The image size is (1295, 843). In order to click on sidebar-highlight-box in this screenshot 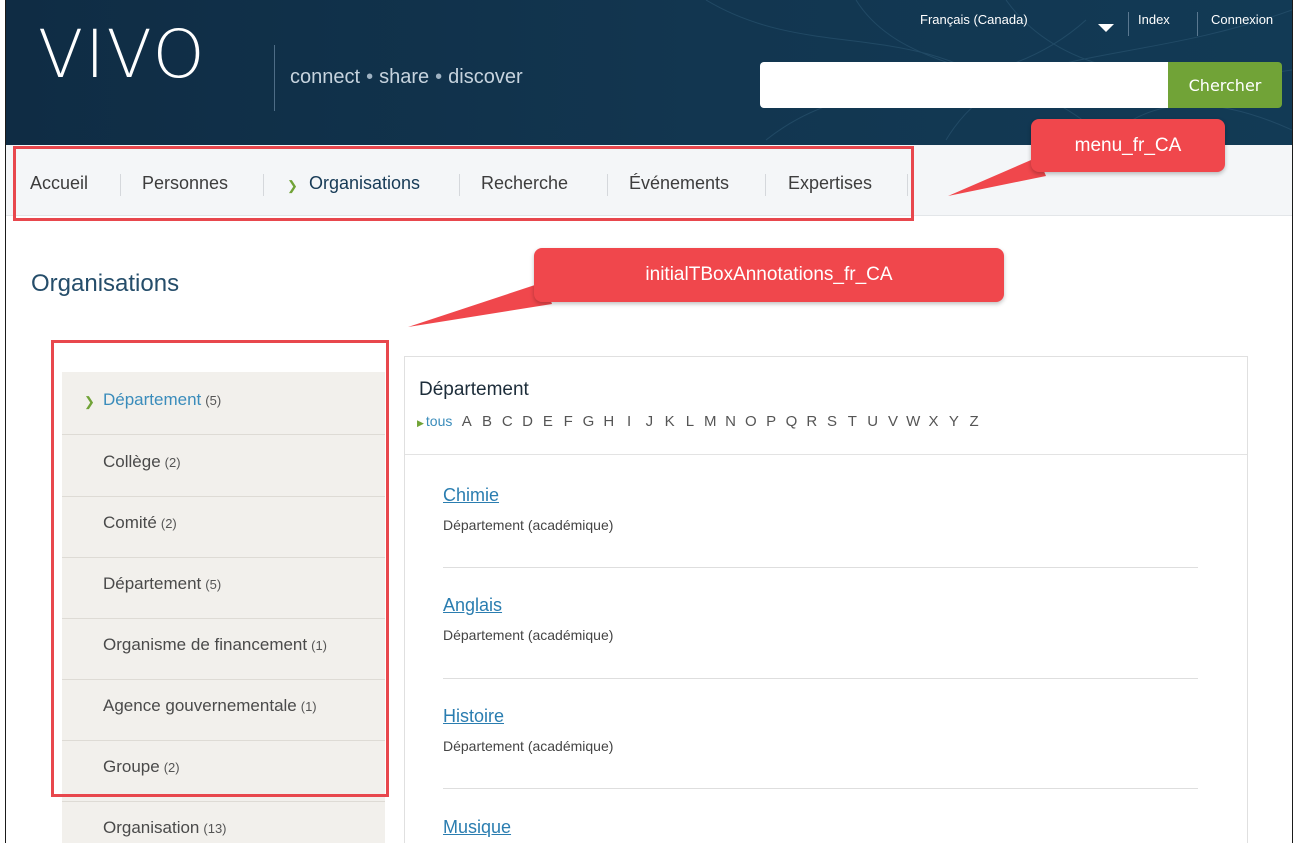, I will do `click(220, 568)`.